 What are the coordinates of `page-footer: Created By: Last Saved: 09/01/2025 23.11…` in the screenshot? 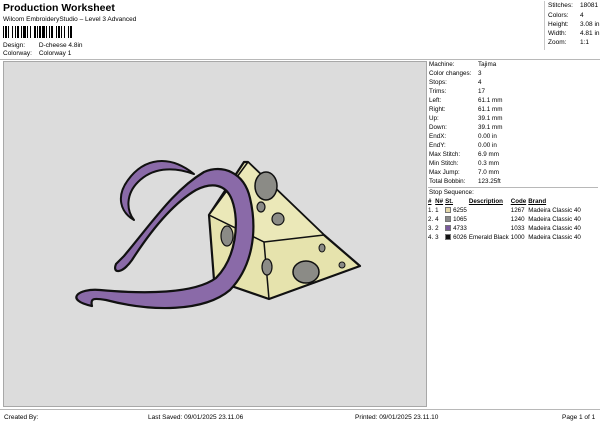 It's located at (300, 416).